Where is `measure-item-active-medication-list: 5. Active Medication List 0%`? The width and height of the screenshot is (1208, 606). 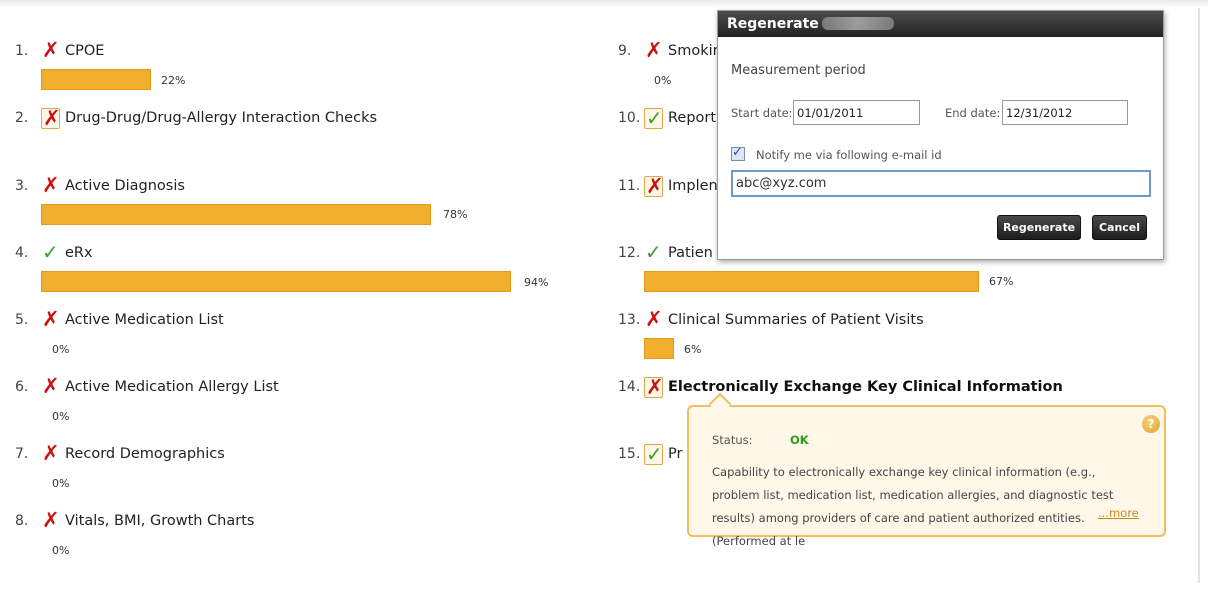
measure-item-active-medication-list: 5. Active Medication List 0% is located at coordinates (295, 331).